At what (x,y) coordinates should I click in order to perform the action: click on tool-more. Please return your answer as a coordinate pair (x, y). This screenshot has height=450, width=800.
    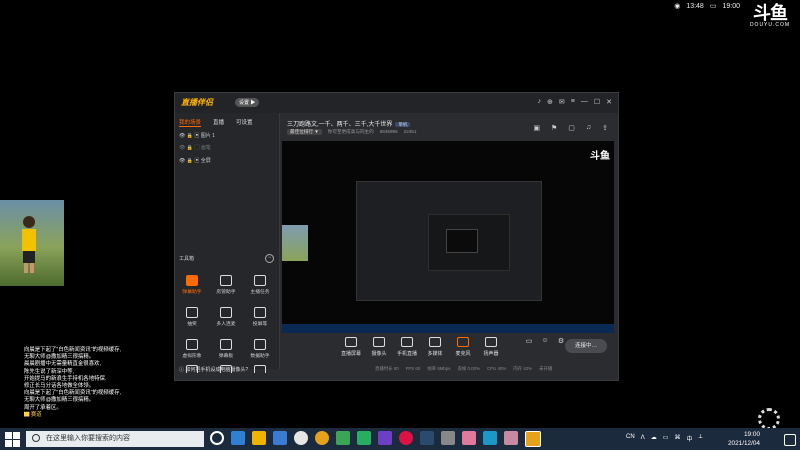
    Looking at the image, I should click on (260, 369).